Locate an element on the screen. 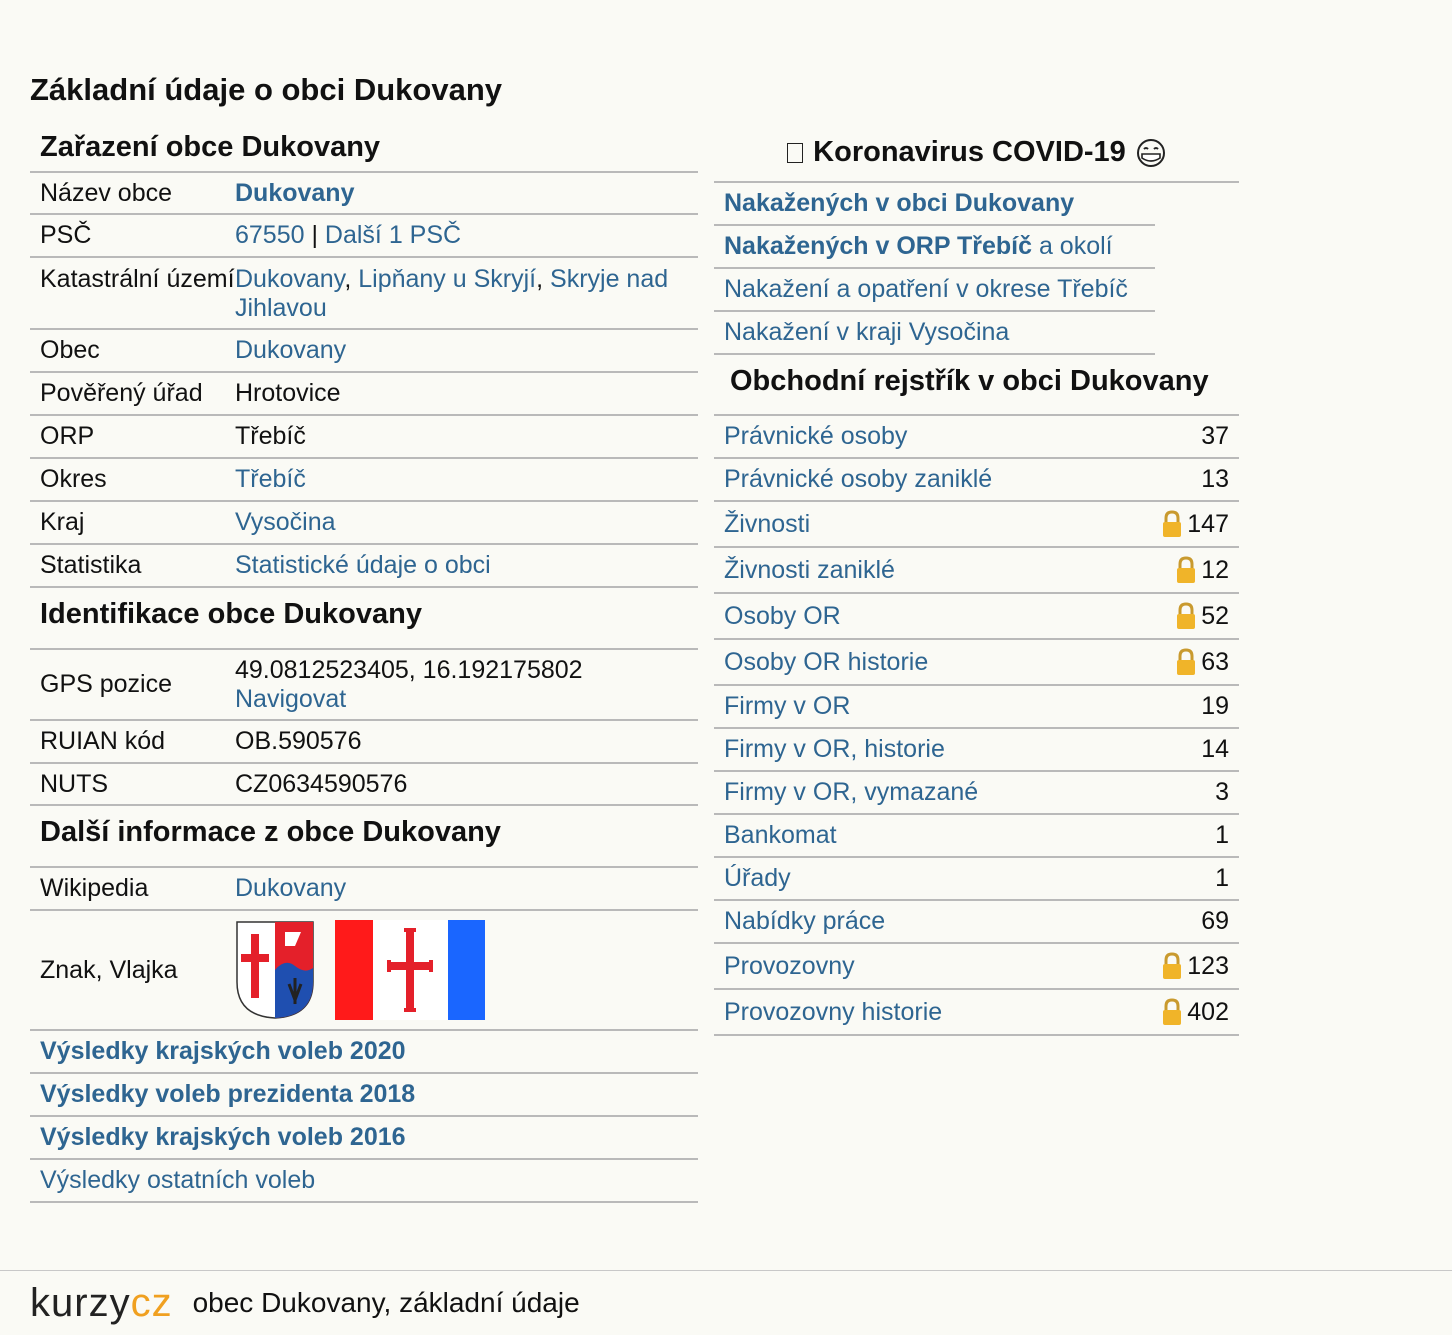 The width and height of the screenshot is (1452, 1335). rejstrik-row: Provozovny historie 402 is located at coordinates (976, 1013).